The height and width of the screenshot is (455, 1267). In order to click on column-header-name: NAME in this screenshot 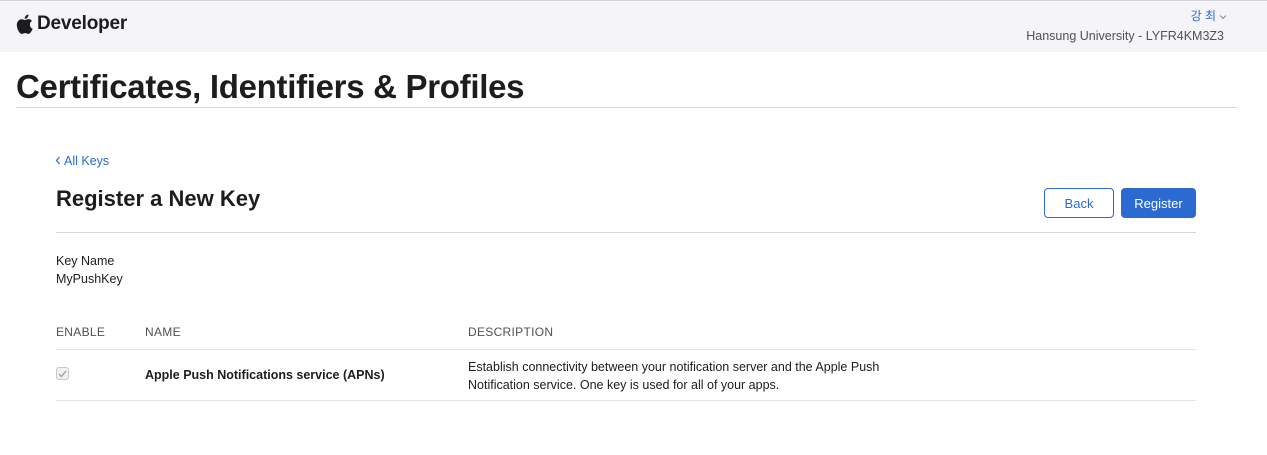, I will do `click(163, 332)`.